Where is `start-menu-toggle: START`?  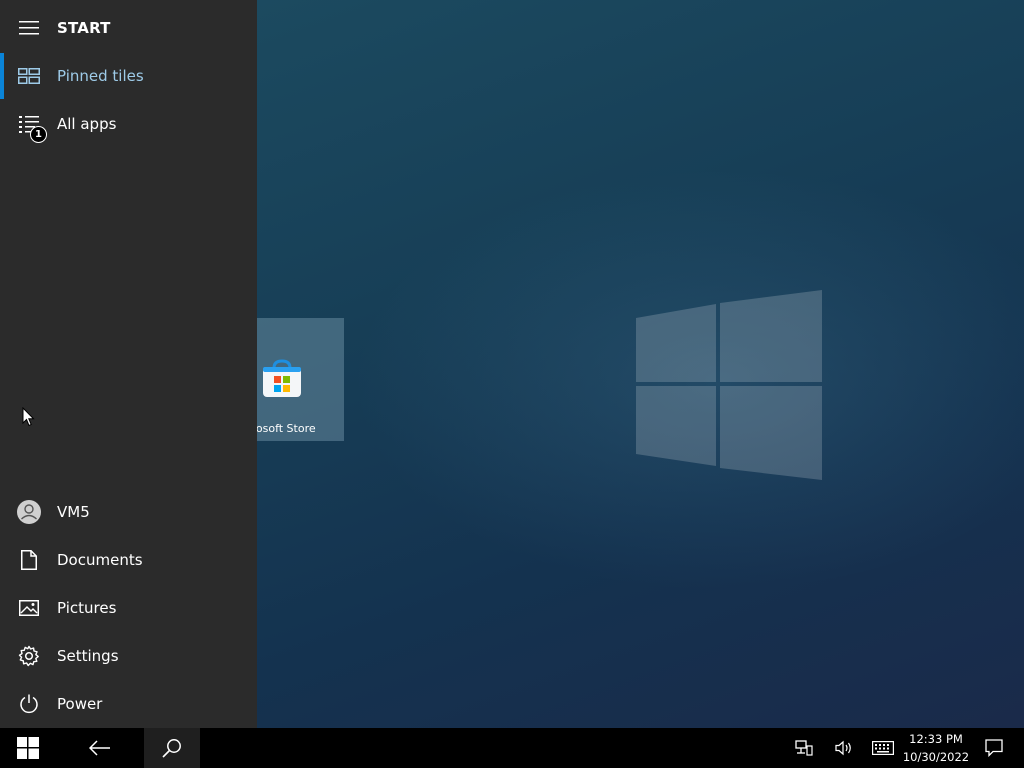
start-menu-toggle: START is located at coordinates (128, 28).